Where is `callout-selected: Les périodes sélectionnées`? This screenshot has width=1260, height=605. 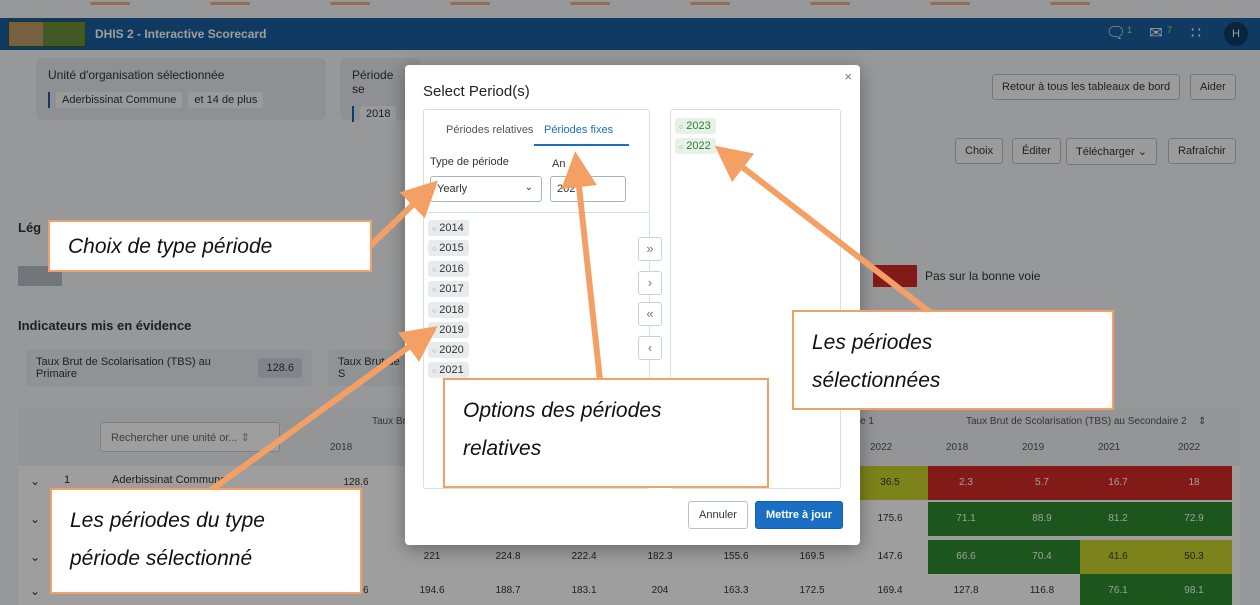
callout-selected: Les périodes sélectionnées is located at coordinates (953, 360).